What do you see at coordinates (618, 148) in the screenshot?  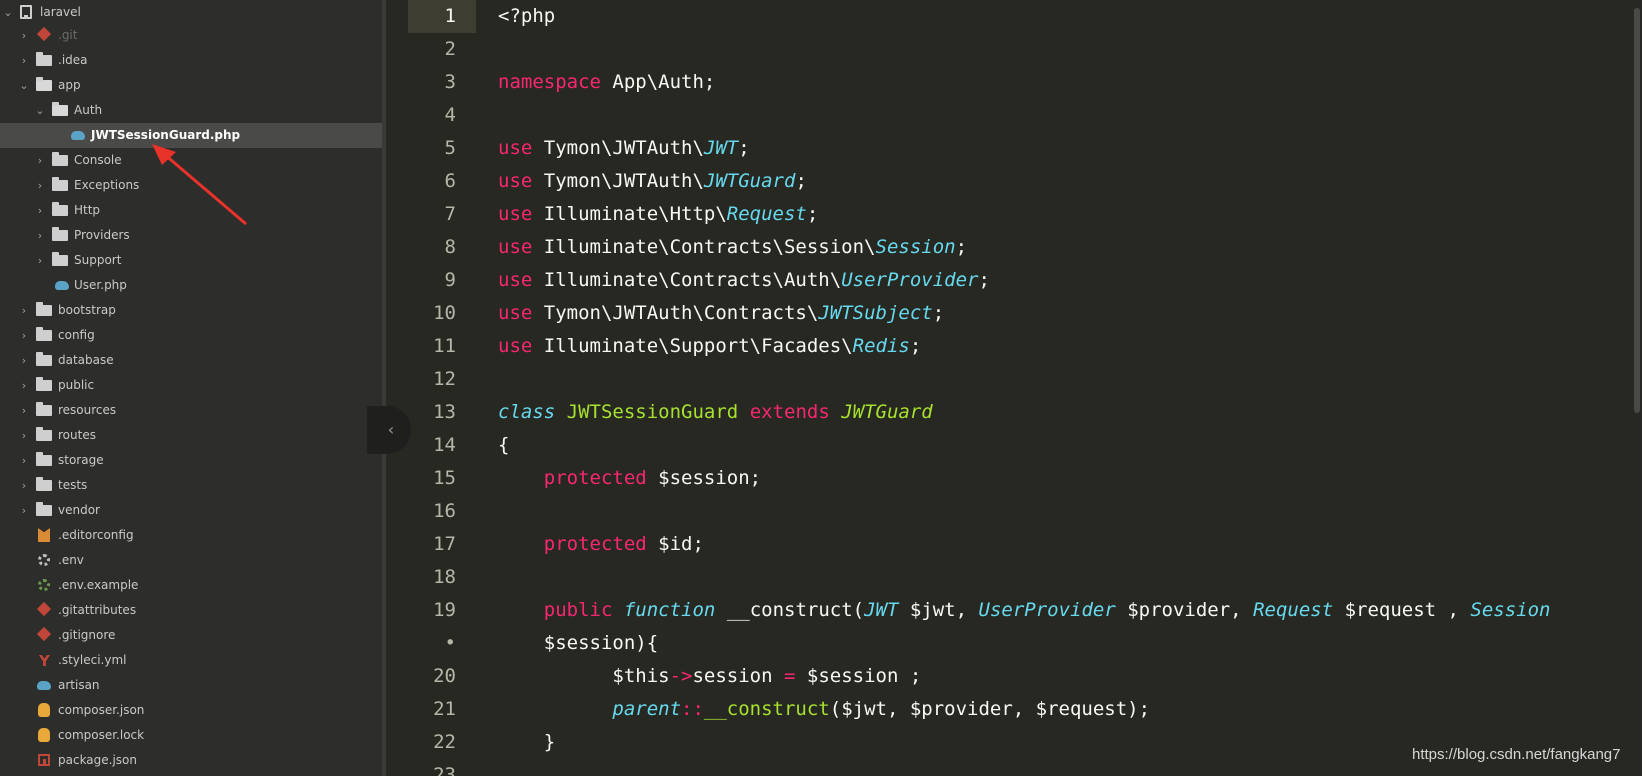 I see `code-token: Tymon\JWTAuth\` at bounding box center [618, 148].